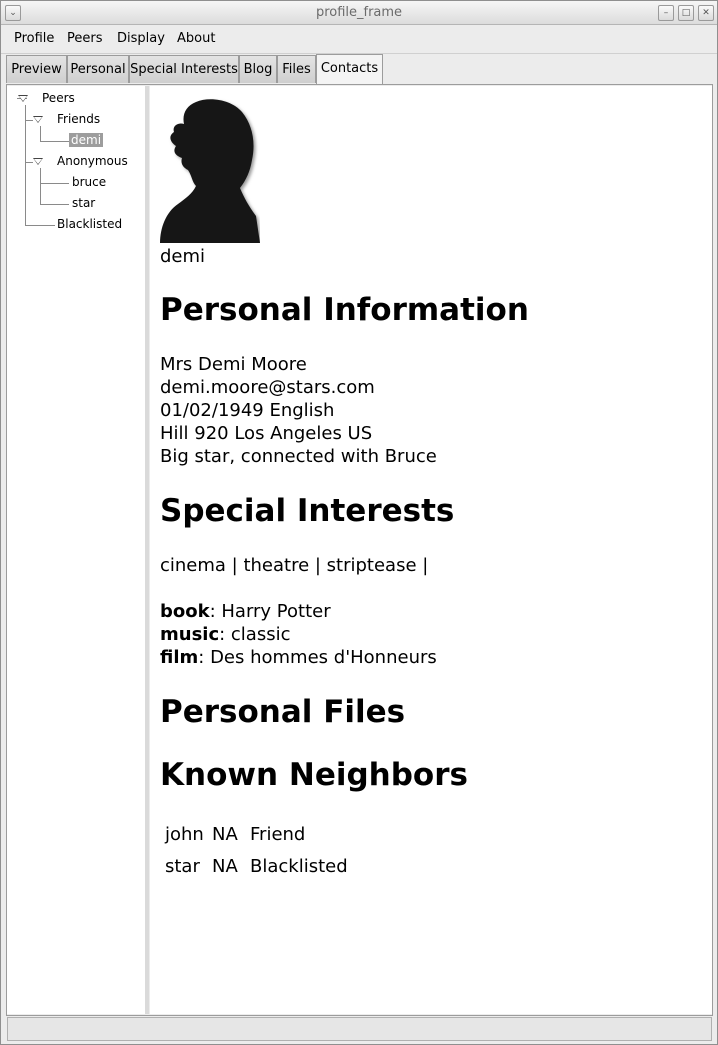  I want to click on tree-node-anonymous: Anonymous, so click(92, 161).